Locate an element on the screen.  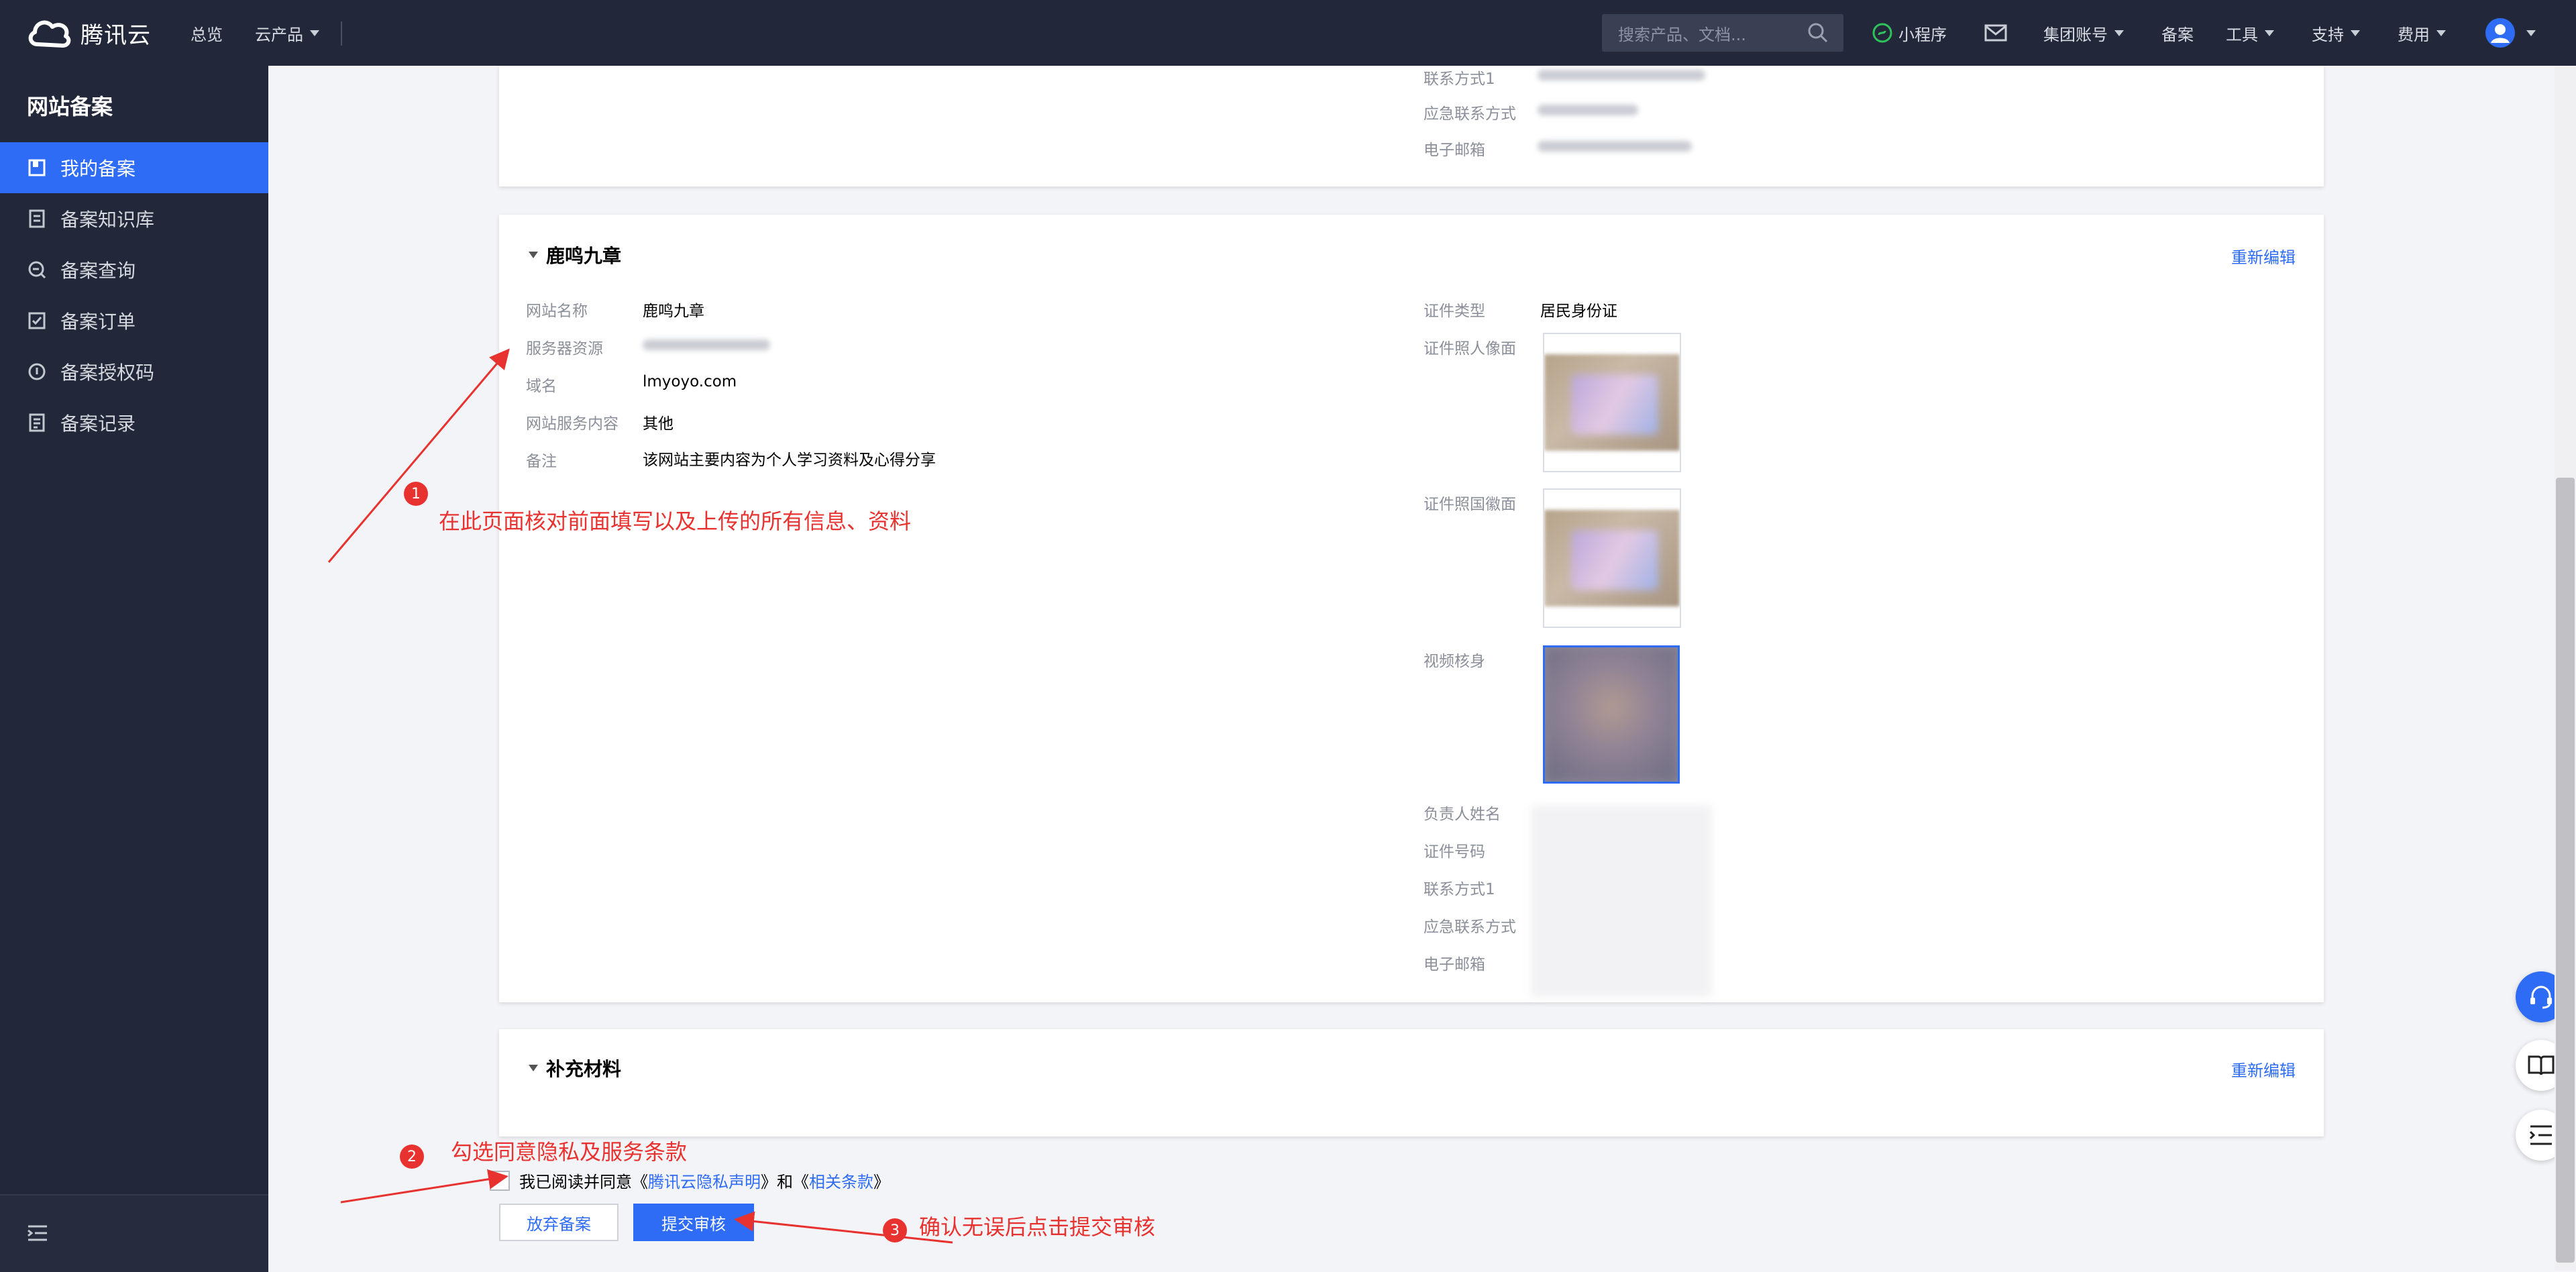
annotation-text-1: 在此页面核对前面填写以及上传的所有信息、资料 is located at coordinates (675, 521).